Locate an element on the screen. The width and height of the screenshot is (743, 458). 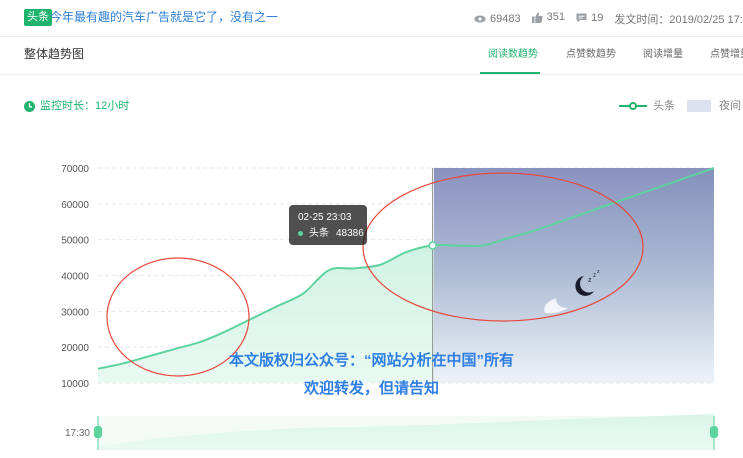
tooltip-row: 头条 48386 is located at coordinates (331, 233).